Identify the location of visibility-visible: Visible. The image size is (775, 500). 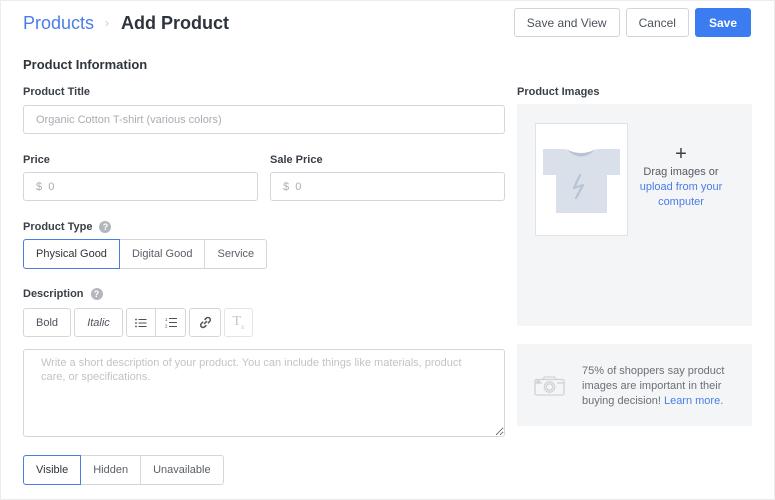
(52, 470).